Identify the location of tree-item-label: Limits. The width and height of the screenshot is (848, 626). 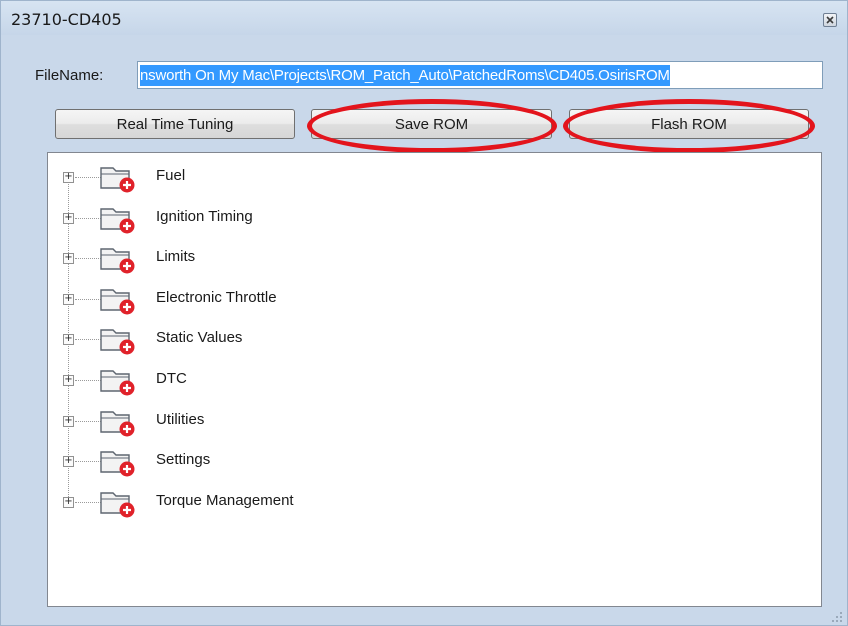
(176, 257).